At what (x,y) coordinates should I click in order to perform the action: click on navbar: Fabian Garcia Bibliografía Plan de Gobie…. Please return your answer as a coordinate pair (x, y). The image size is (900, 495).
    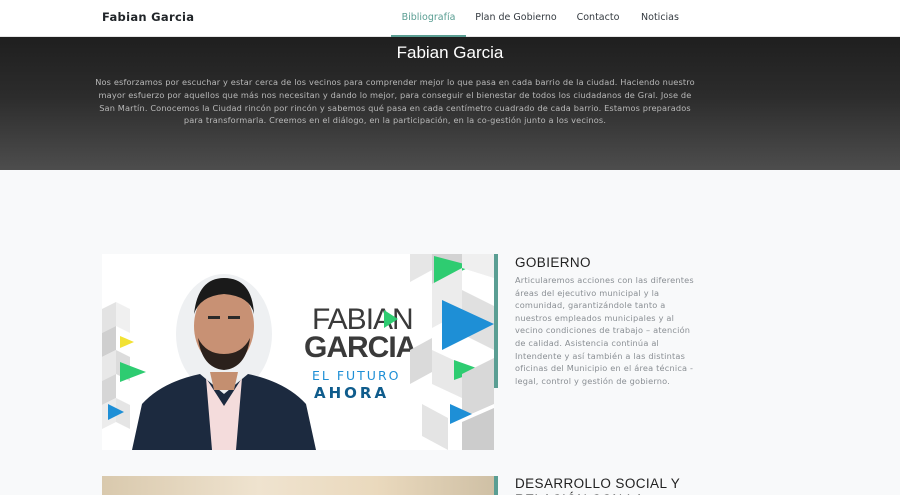
    Looking at the image, I should click on (450, 18).